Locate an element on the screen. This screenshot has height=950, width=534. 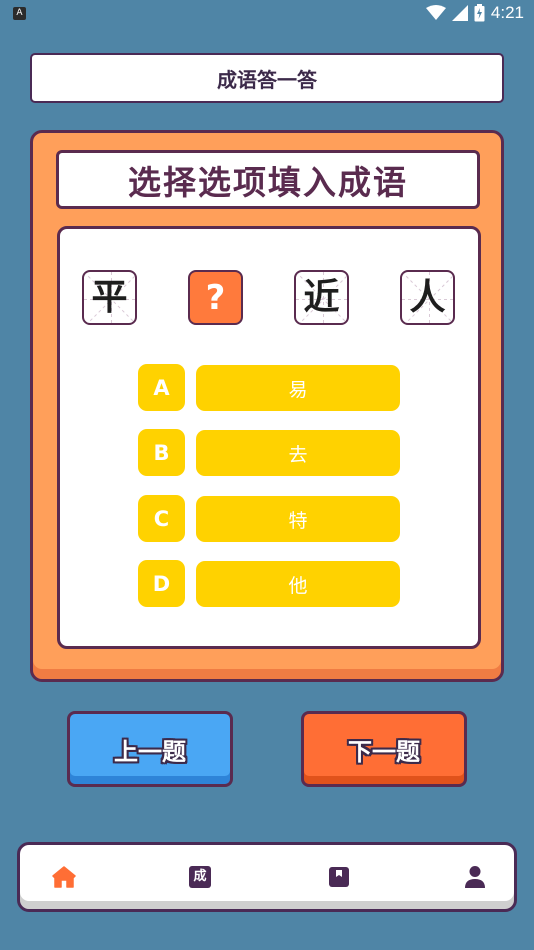
idiom-char-text: 平 is located at coordinates (109, 297).